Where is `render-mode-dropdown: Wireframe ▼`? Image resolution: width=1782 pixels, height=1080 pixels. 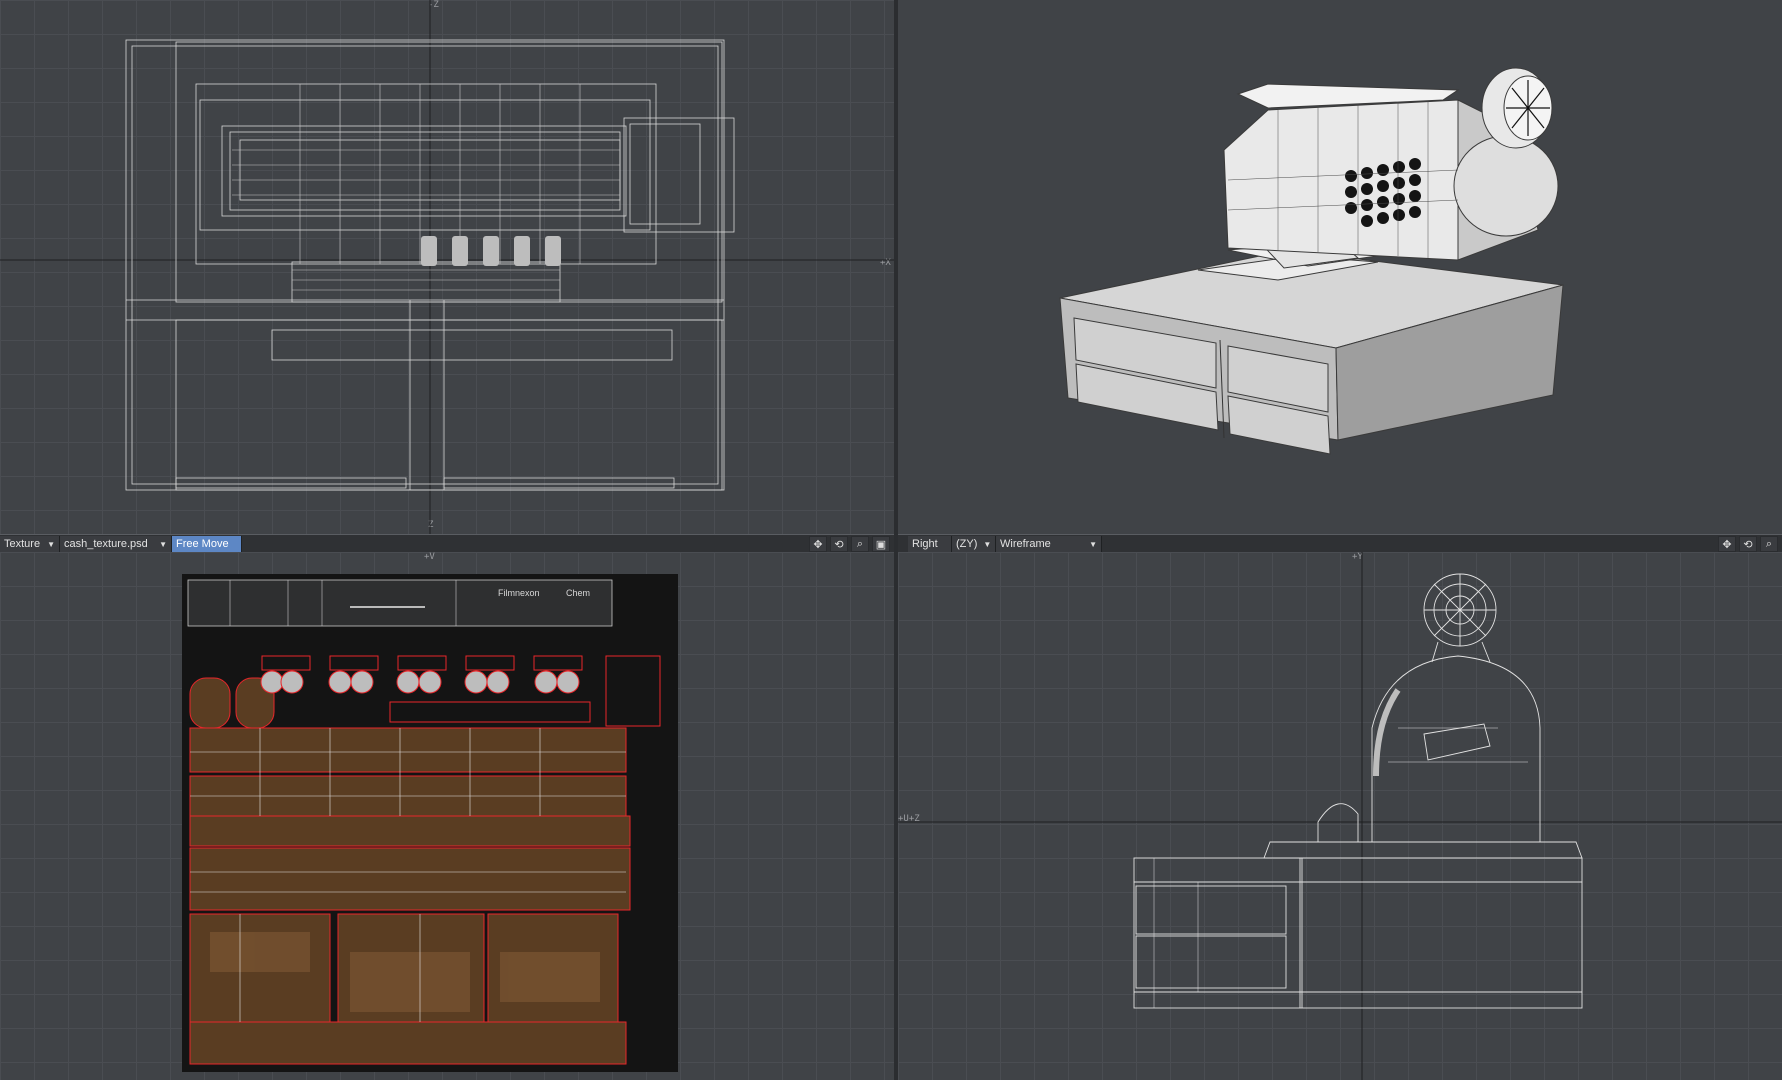
render-mode-dropdown: Wireframe ▼ is located at coordinates (1049, 544).